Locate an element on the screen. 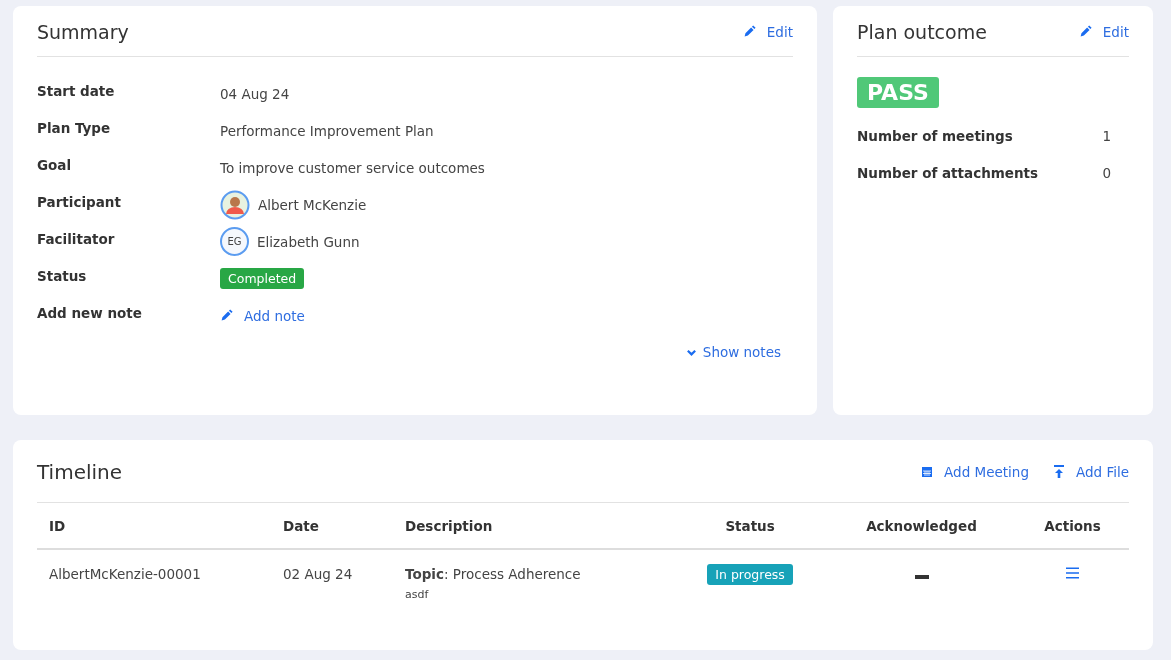 The height and width of the screenshot is (660, 1171). description-text: Topic: Process Adherence is located at coordinates (493, 574).